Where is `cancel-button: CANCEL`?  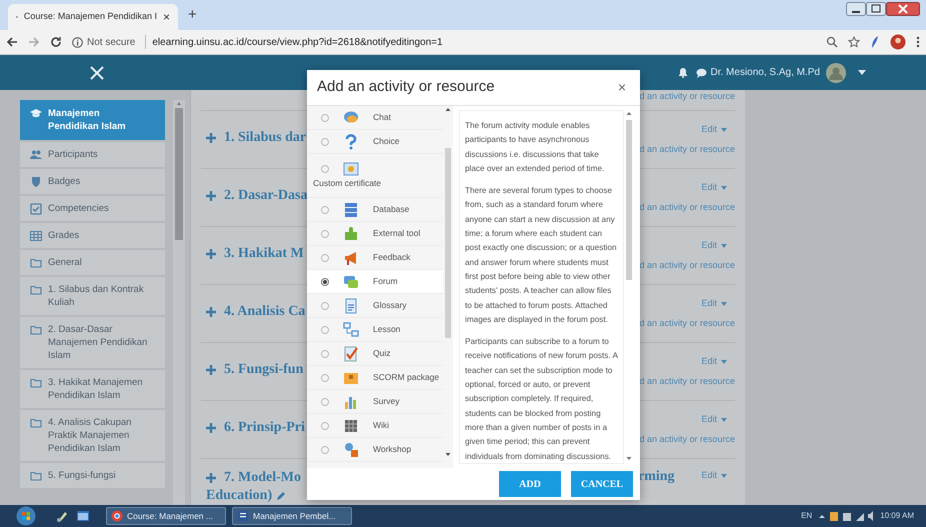
cancel-button: CANCEL is located at coordinates (602, 484).